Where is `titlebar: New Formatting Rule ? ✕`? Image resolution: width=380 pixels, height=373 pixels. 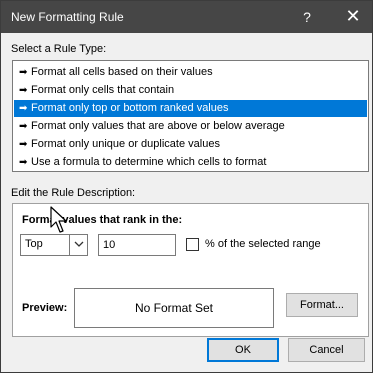
titlebar: New Formatting Rule ? ✕ is located at coordinates (186, 17).